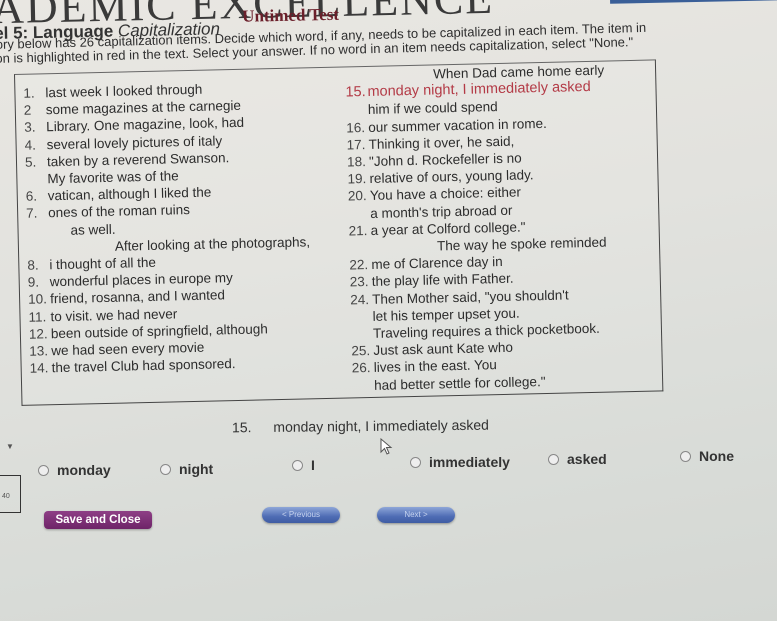 The height and width of the screenshot is (621, 777). What do you see at coordinates (27, 110) in the screenshot?
I see `line-number: 2` at bounding box center [27, 110].